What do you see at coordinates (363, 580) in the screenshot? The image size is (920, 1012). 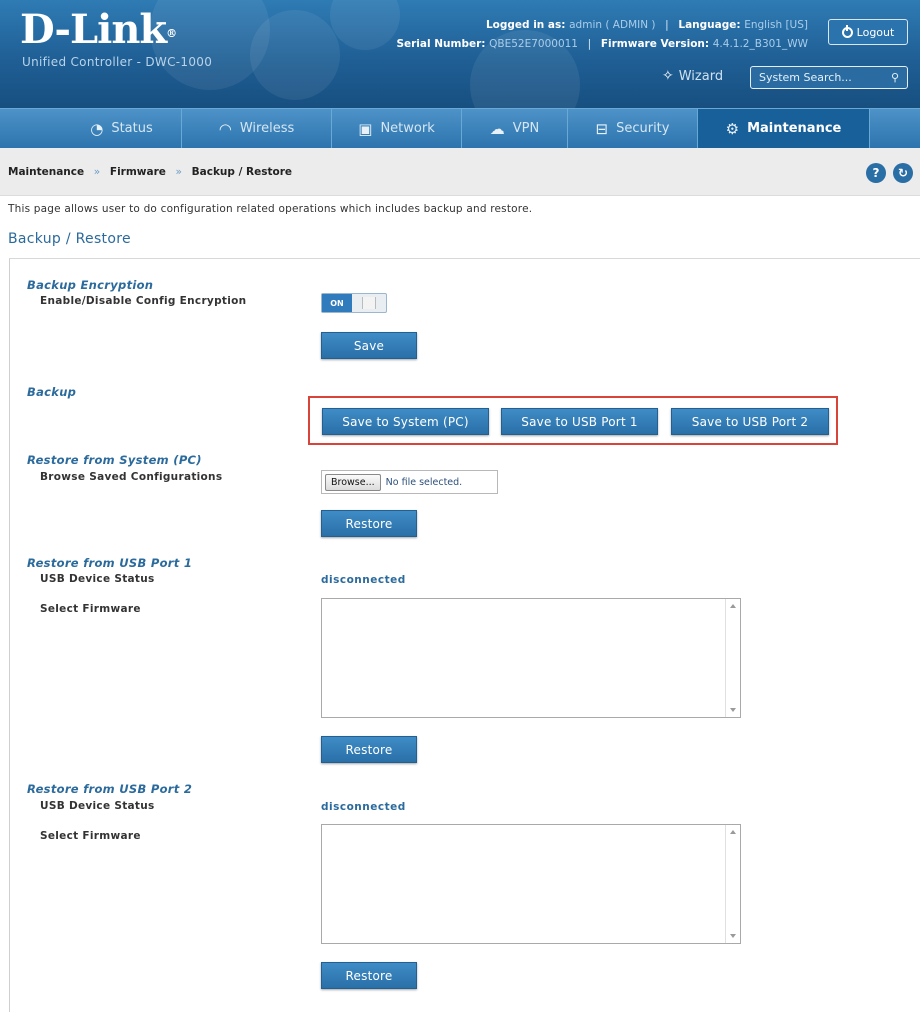 I see `usb1-status-value: disconnected` at bounding box center [363, 580].